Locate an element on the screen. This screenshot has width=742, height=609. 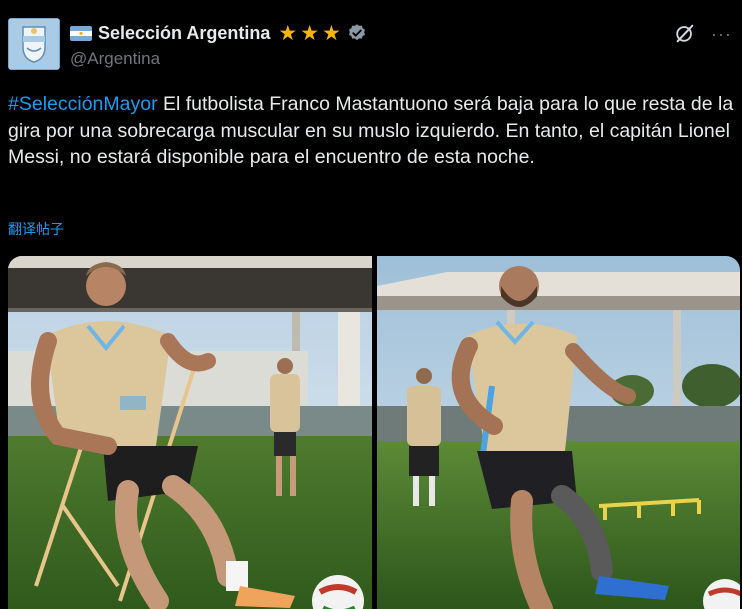
verified-badge-icon is located at coordinates (357, 33).